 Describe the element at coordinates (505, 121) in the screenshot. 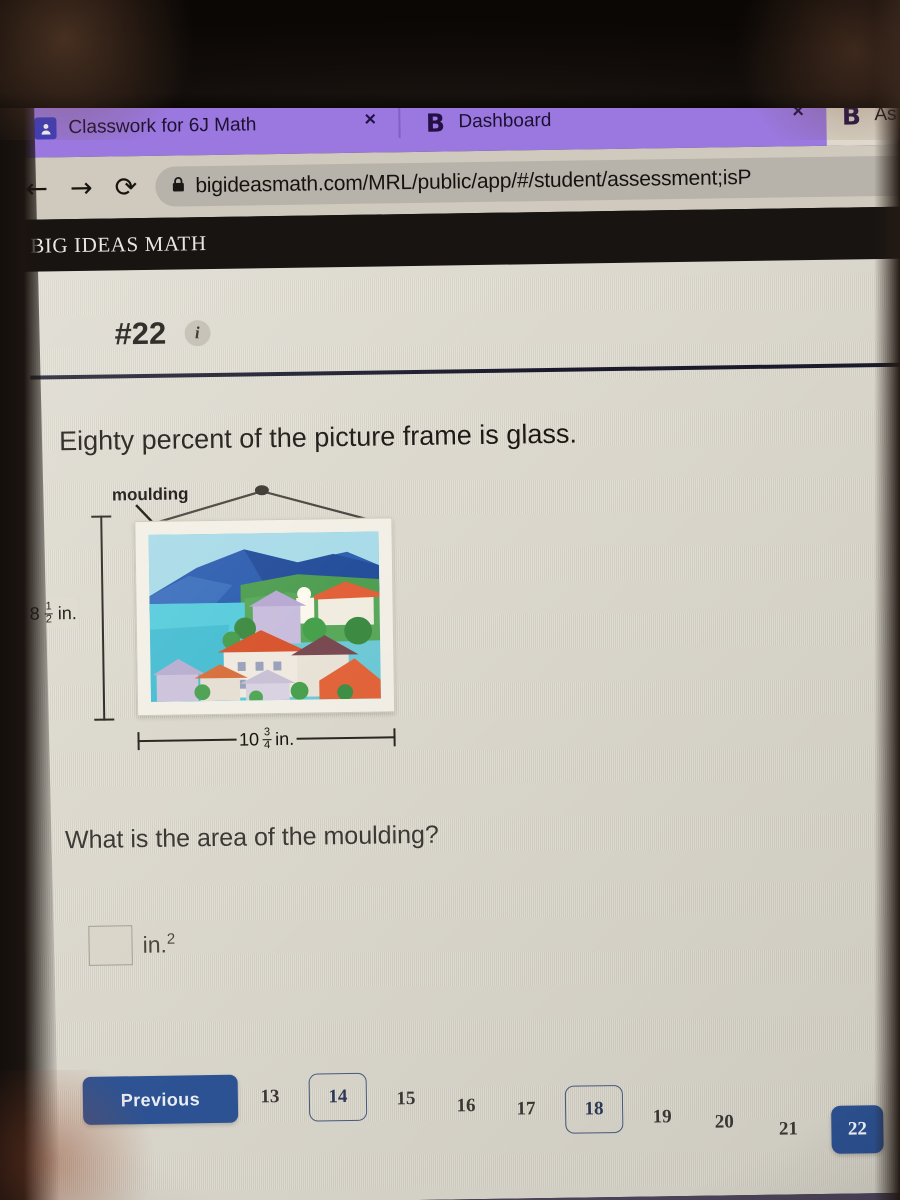

I see `browser-tab-title: Dashboard` at that location.